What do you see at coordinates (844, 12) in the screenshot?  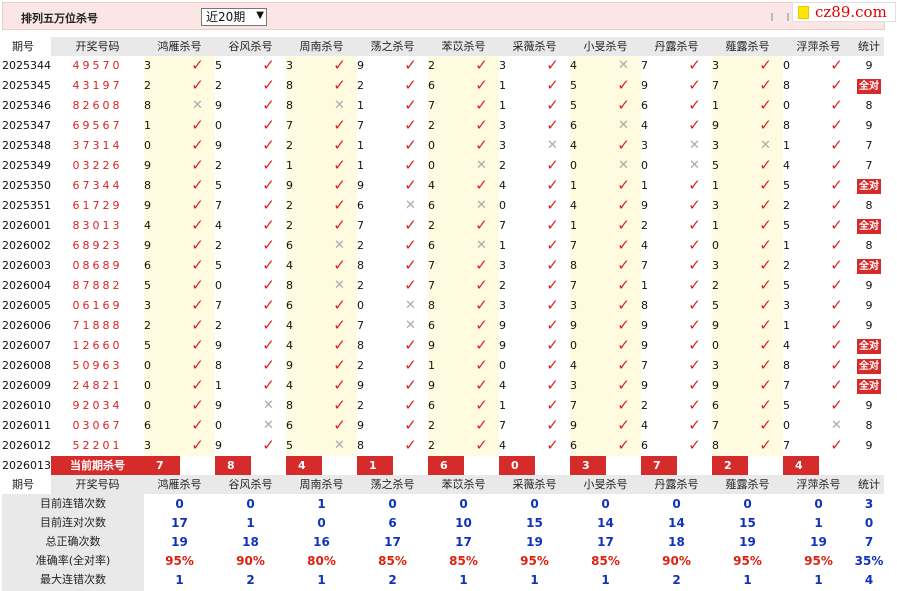 I see `site-logo: cz89.com` at bounding box center [844, 12].